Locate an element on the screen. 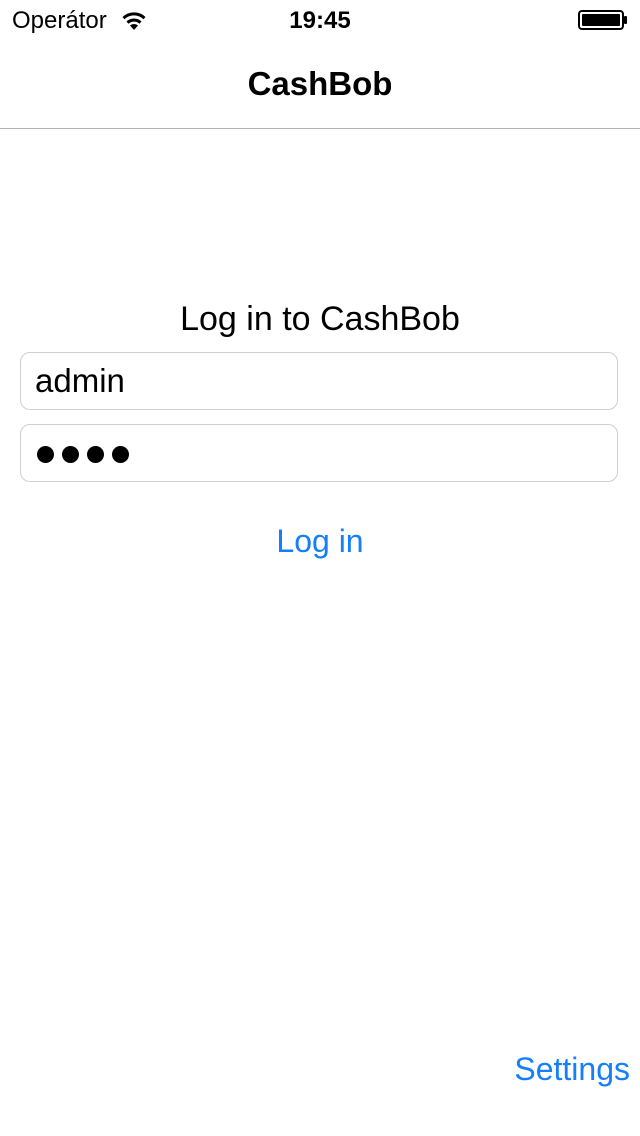  page-title: CashBob is located at coordinates (320, 83).